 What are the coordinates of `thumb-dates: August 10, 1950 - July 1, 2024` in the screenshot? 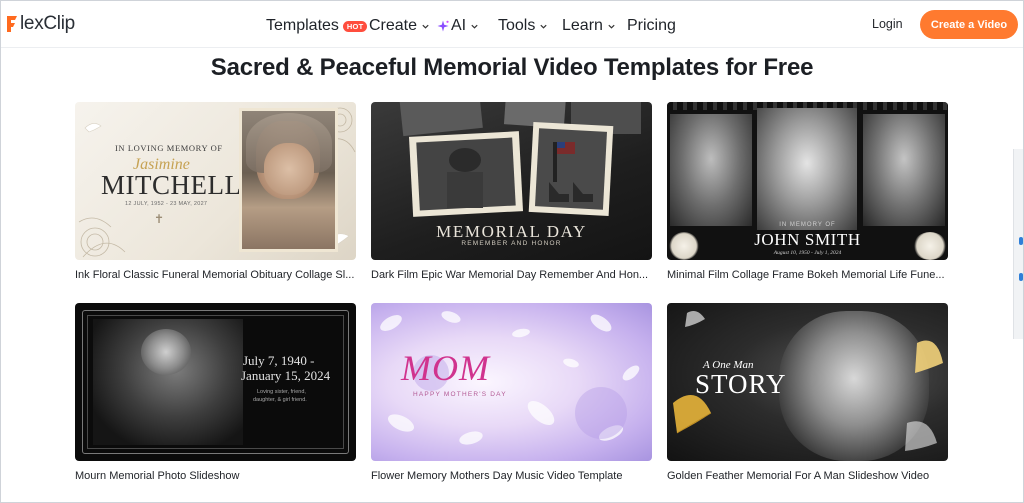 It's located at (807, 253).